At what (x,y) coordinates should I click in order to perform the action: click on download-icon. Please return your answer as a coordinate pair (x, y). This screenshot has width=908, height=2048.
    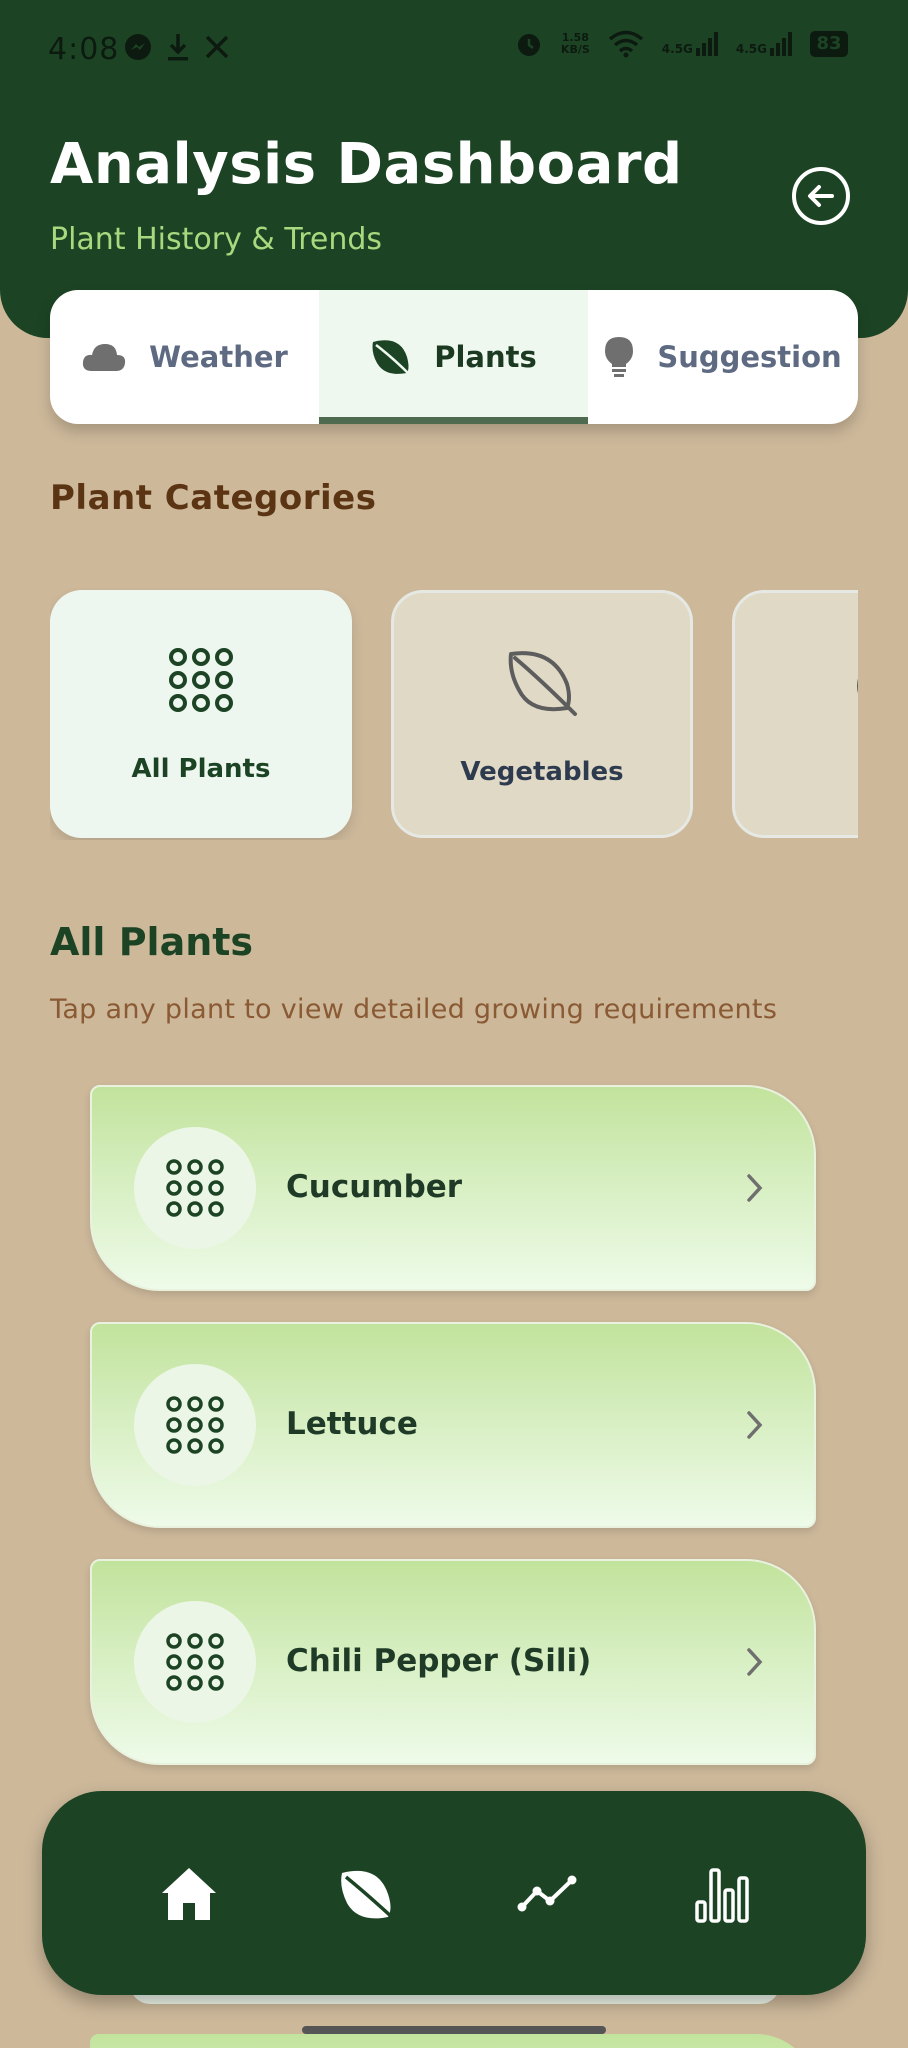
    Looking at the image, I should click on (178, 47).